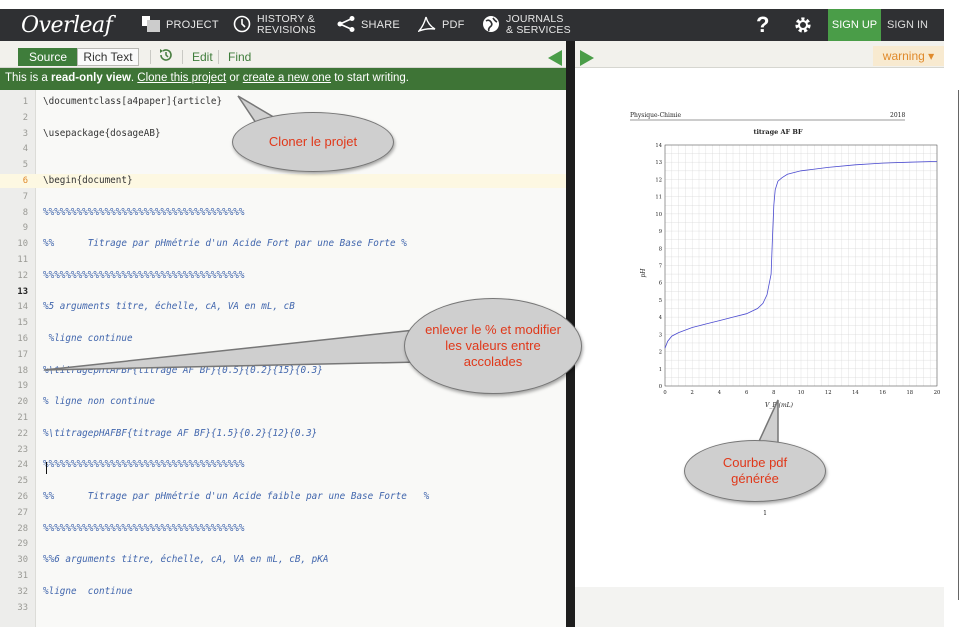 The width and height of the screenshot is (963, 627). I want to click on edit-callout-tail, so click(232, 350).